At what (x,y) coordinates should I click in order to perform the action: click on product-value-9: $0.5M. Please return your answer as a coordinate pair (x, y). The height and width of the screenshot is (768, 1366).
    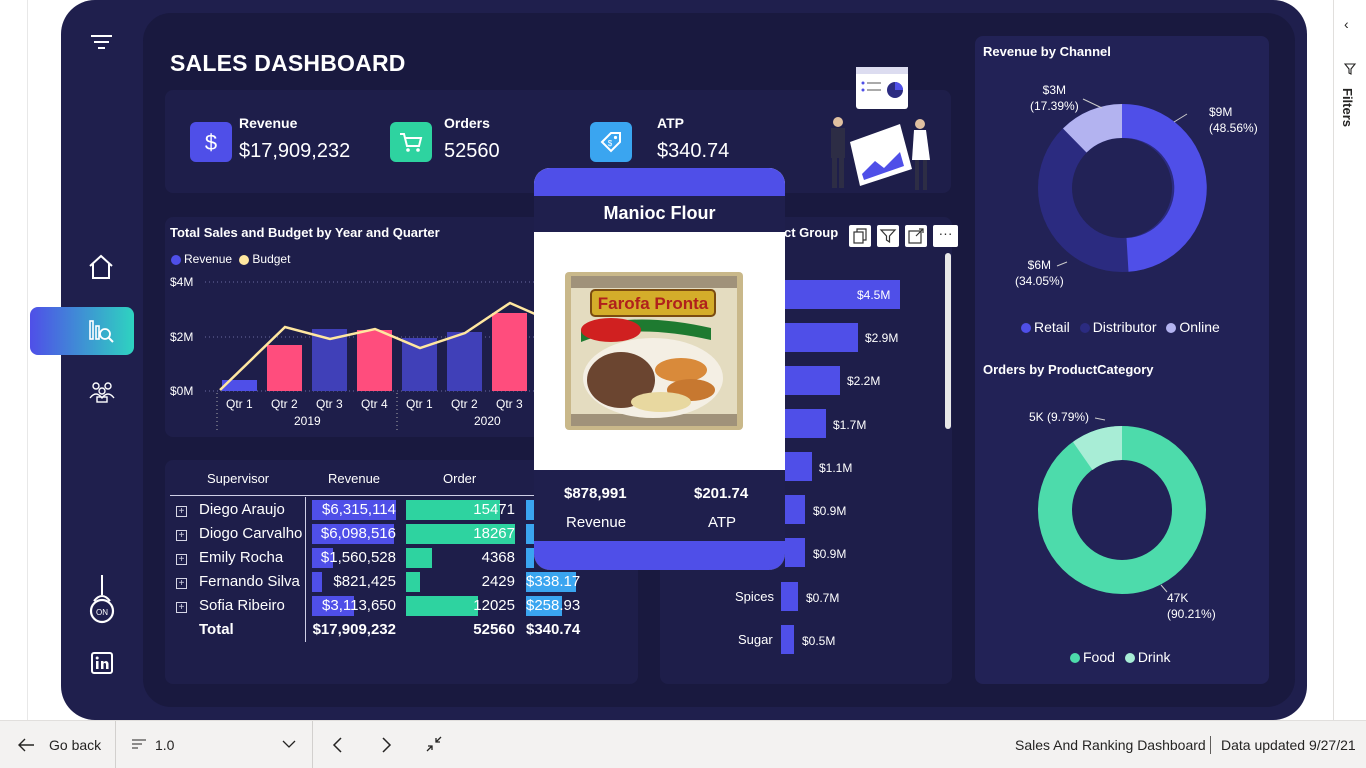
    Looking at the image, I should click on (819, 641).